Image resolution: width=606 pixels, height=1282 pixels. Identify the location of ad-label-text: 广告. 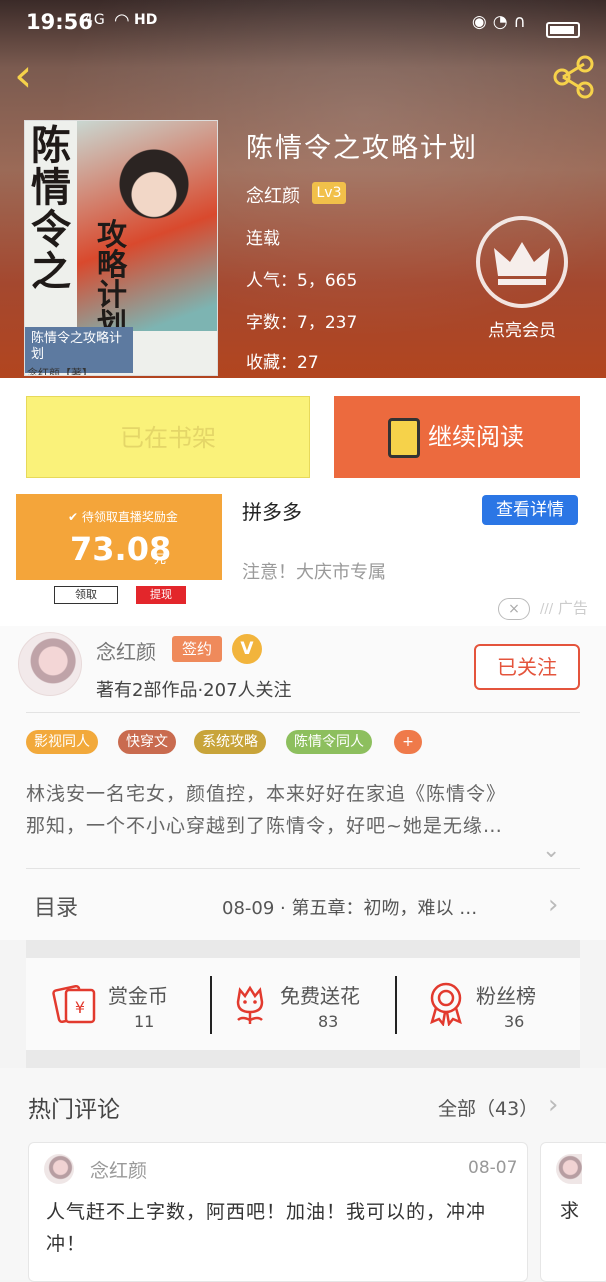
(572, 608).